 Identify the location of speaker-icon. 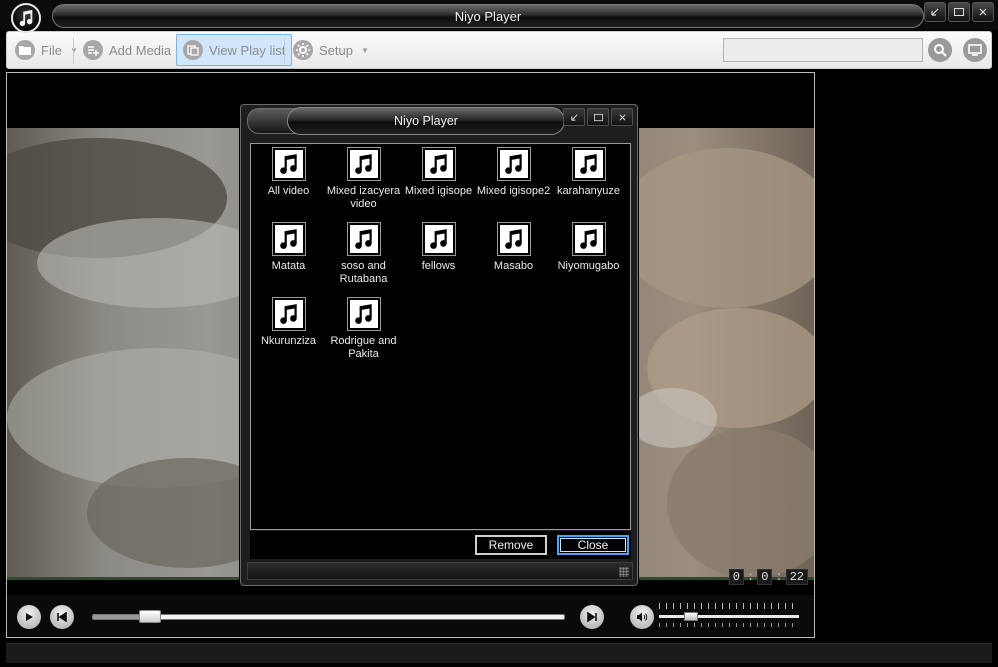
(642, 617).